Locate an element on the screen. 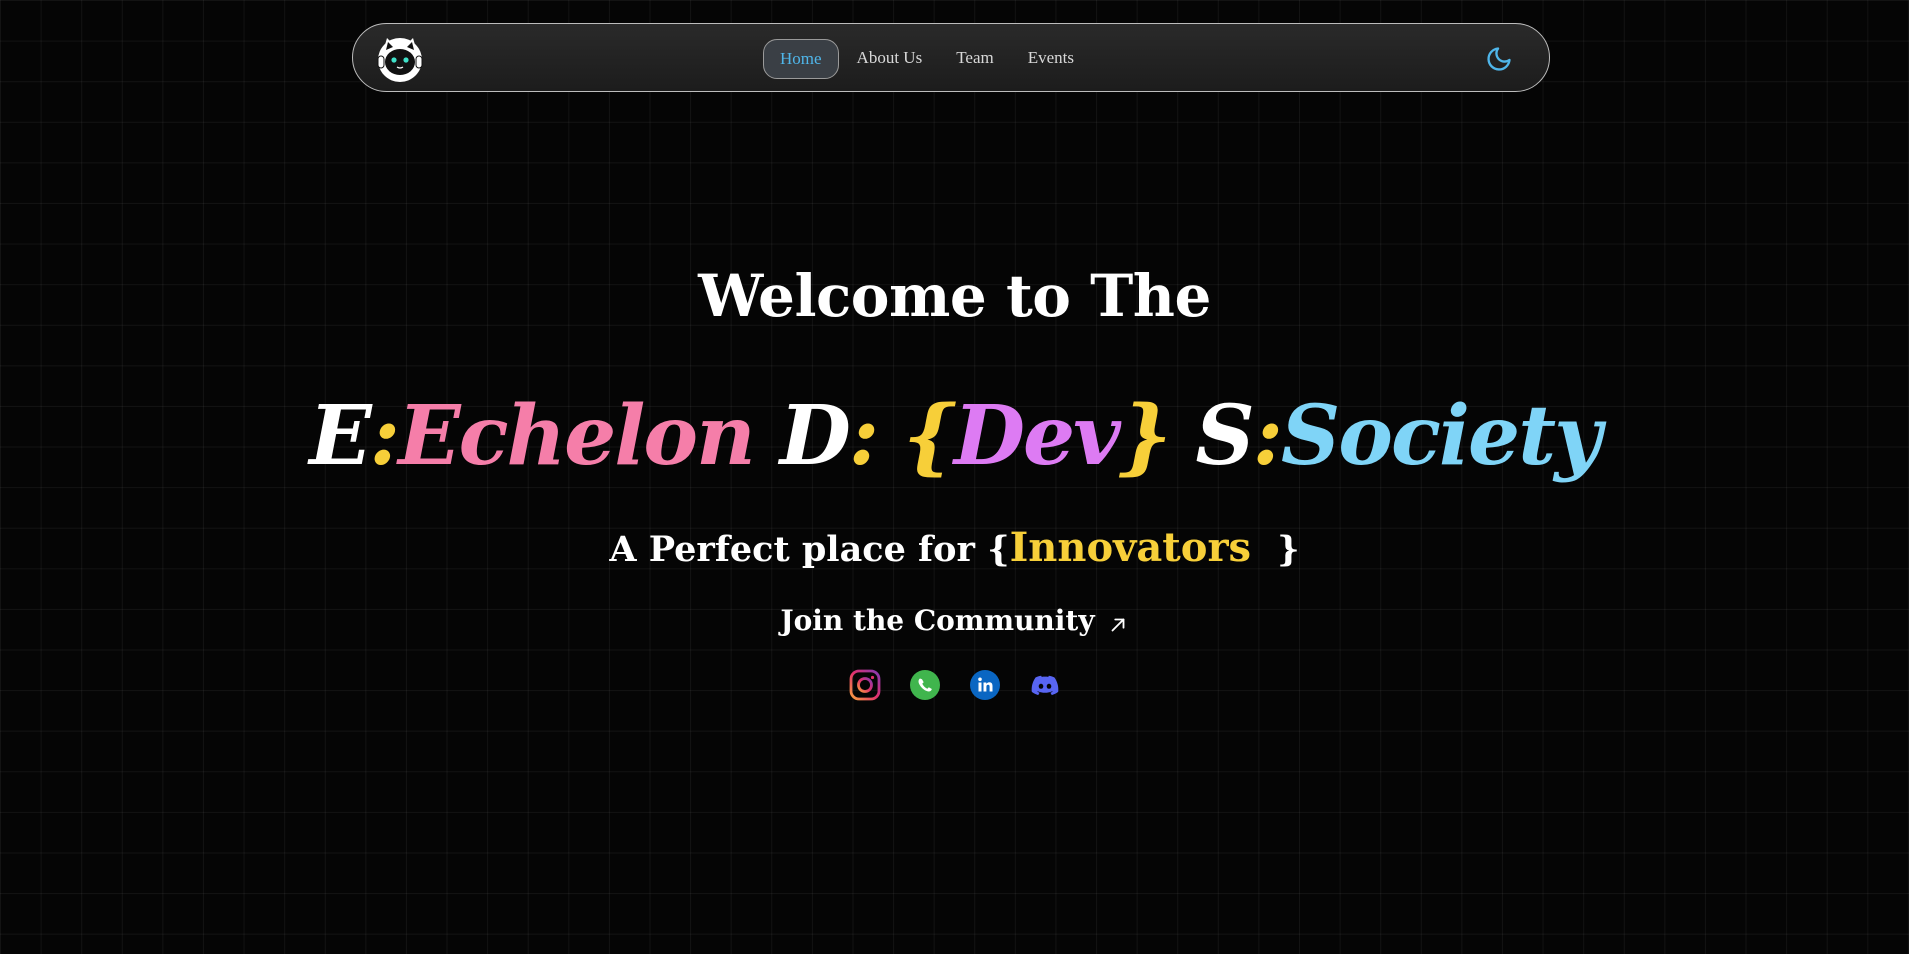 This screenshot has height=954, width=1909. join-community-label: Join the Community is located at coordinates (937, 620).